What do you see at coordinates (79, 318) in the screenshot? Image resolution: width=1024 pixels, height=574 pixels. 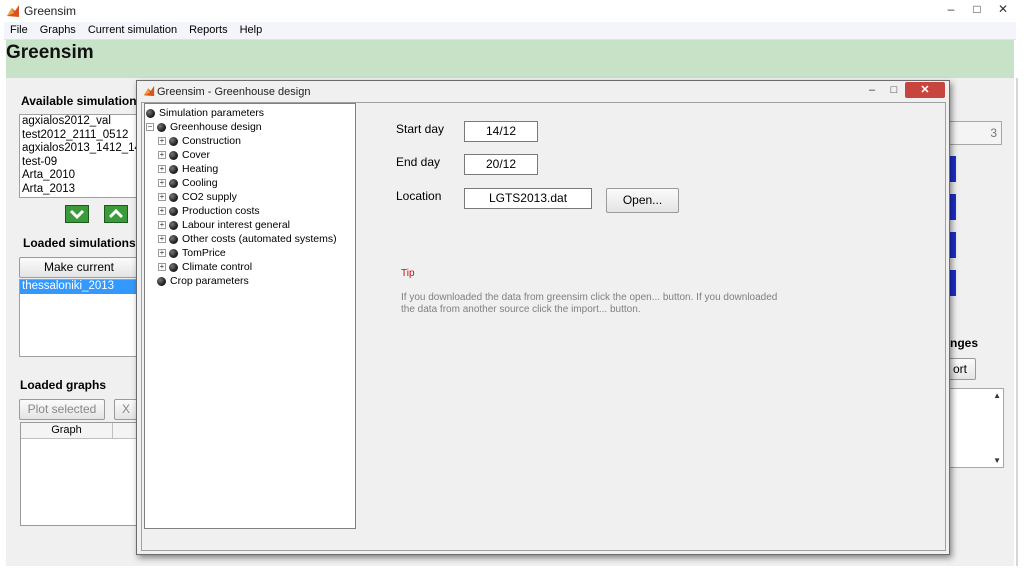 I see `loaded-simulations-list: thessaloniki_2013` at bounding box center [79, 318].